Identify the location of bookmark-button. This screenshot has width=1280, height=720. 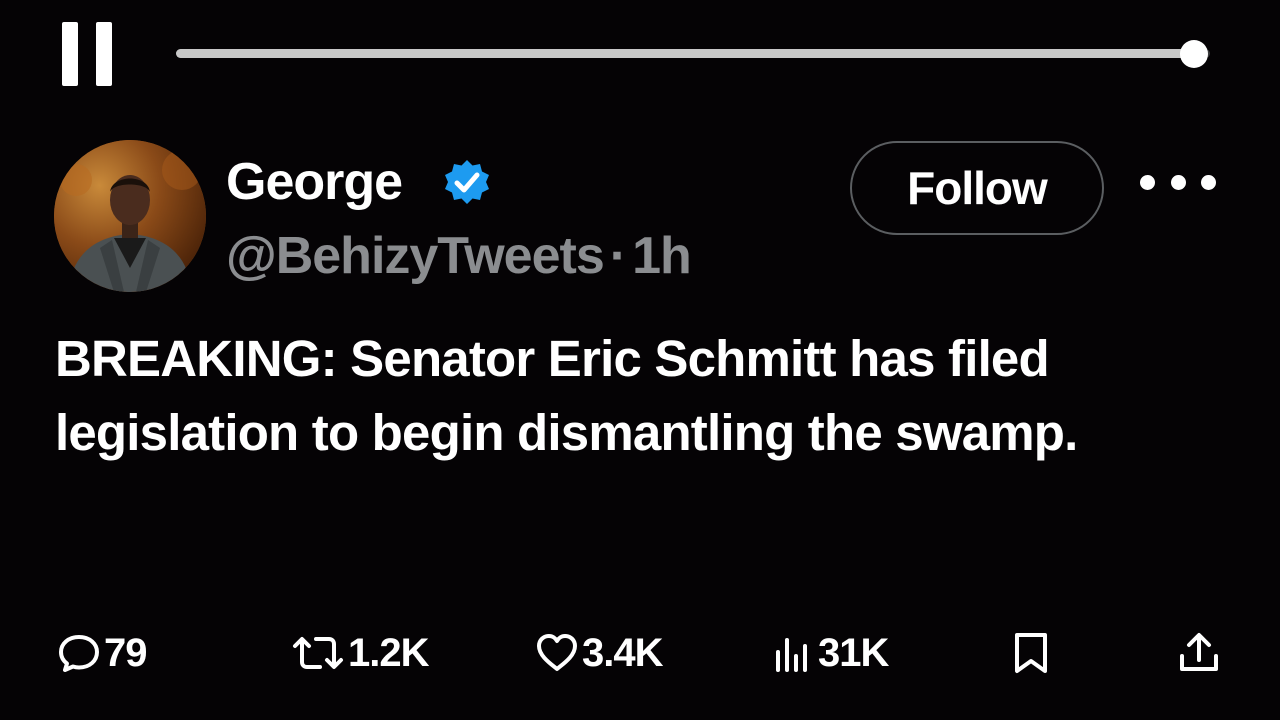
(1031, 653).